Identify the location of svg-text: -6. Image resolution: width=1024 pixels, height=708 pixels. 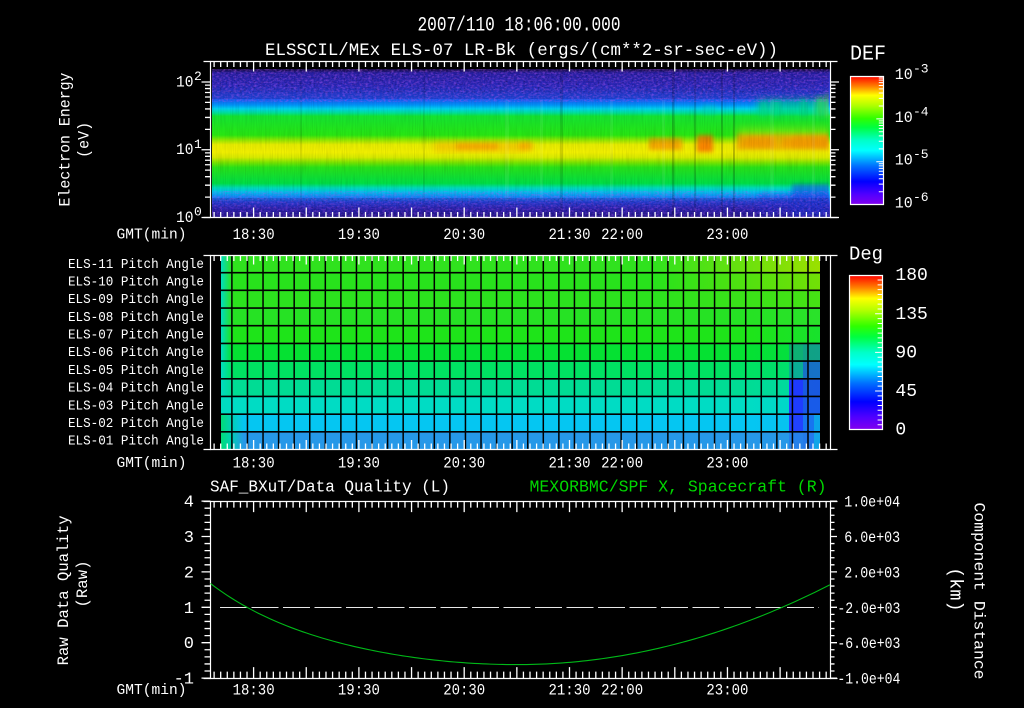
(921, 197).